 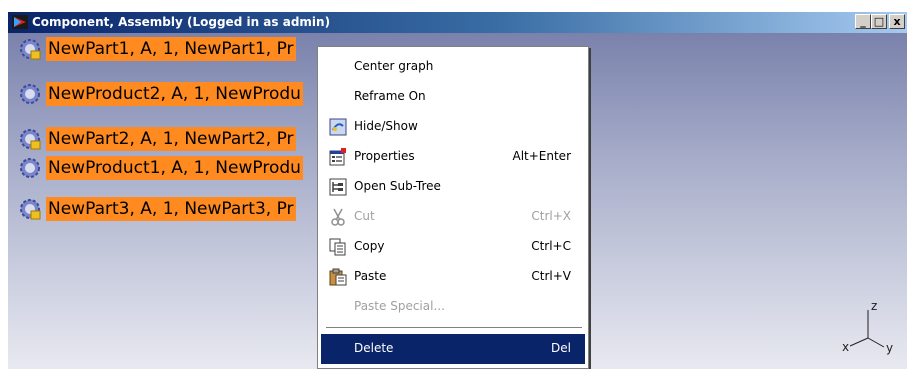 What do you see at coordinates (337, 247) in the screenshot?
I see `copy-icon` at bounding box center [337, 247].